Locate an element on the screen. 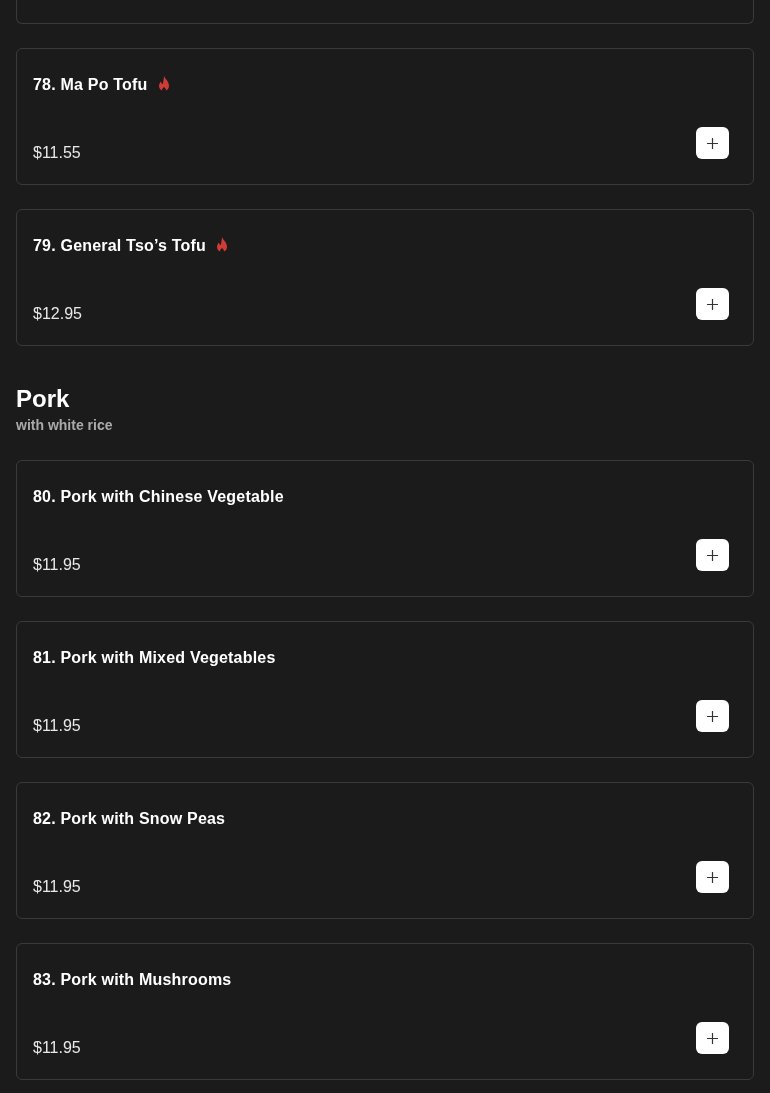 The height and width of the screenshot is (1093, 770). item-name: 83. Pork with Mushrooms is located at coordinates (132, 980).